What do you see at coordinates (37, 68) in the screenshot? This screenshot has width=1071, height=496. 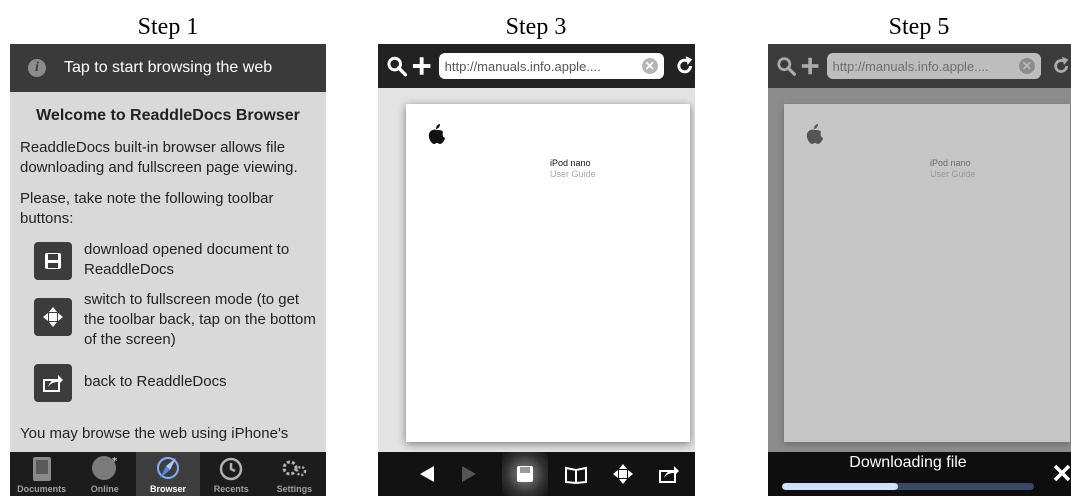 I see `info-icon: i` at bounding box center [37, 68].